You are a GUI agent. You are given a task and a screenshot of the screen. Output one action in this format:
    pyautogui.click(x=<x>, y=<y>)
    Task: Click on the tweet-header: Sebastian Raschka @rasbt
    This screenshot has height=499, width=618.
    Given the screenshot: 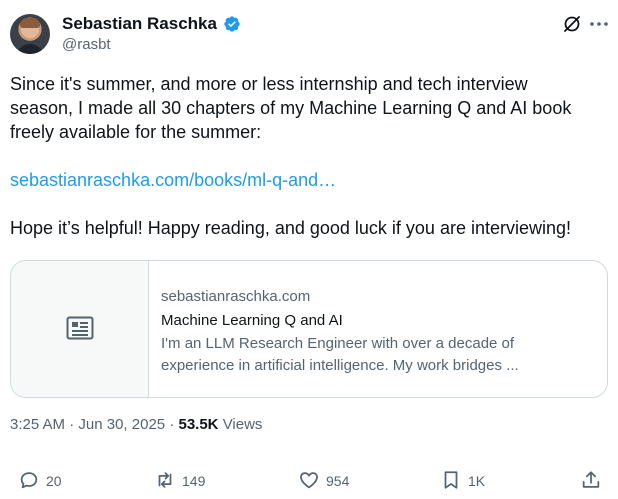 What is the action you would take?
    pyautogui.click(x=309, y=34)
    